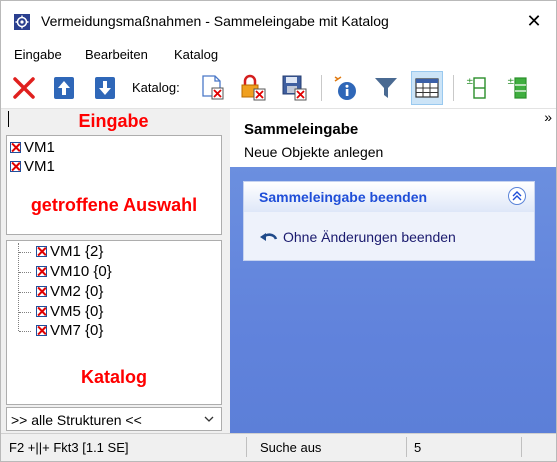 The width and height of the screenshot is (557, 462). Describe the element at coordinates (76, 420) in the screenshot. I see `structure-select-value: >> alle Strukturen <<` at that location.